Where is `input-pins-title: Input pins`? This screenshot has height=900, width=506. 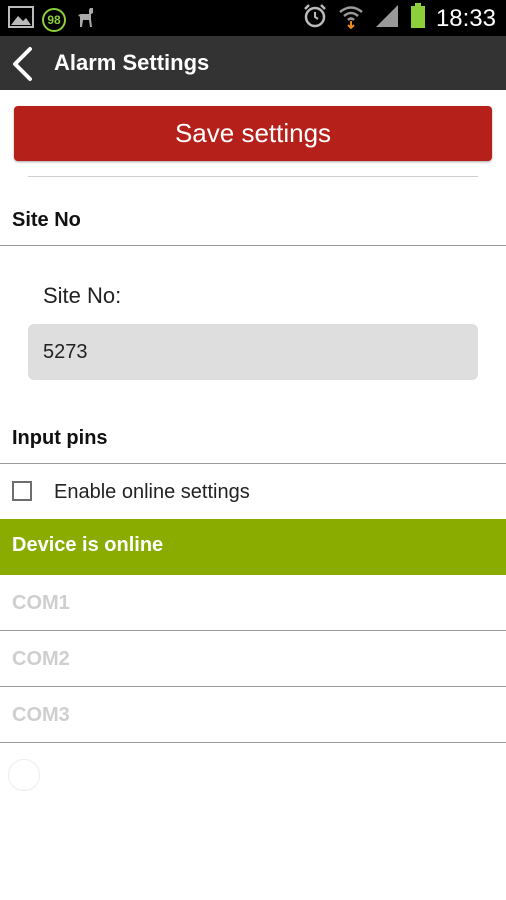 input-pins-title: Input pins is located at coordinates (60, 438).